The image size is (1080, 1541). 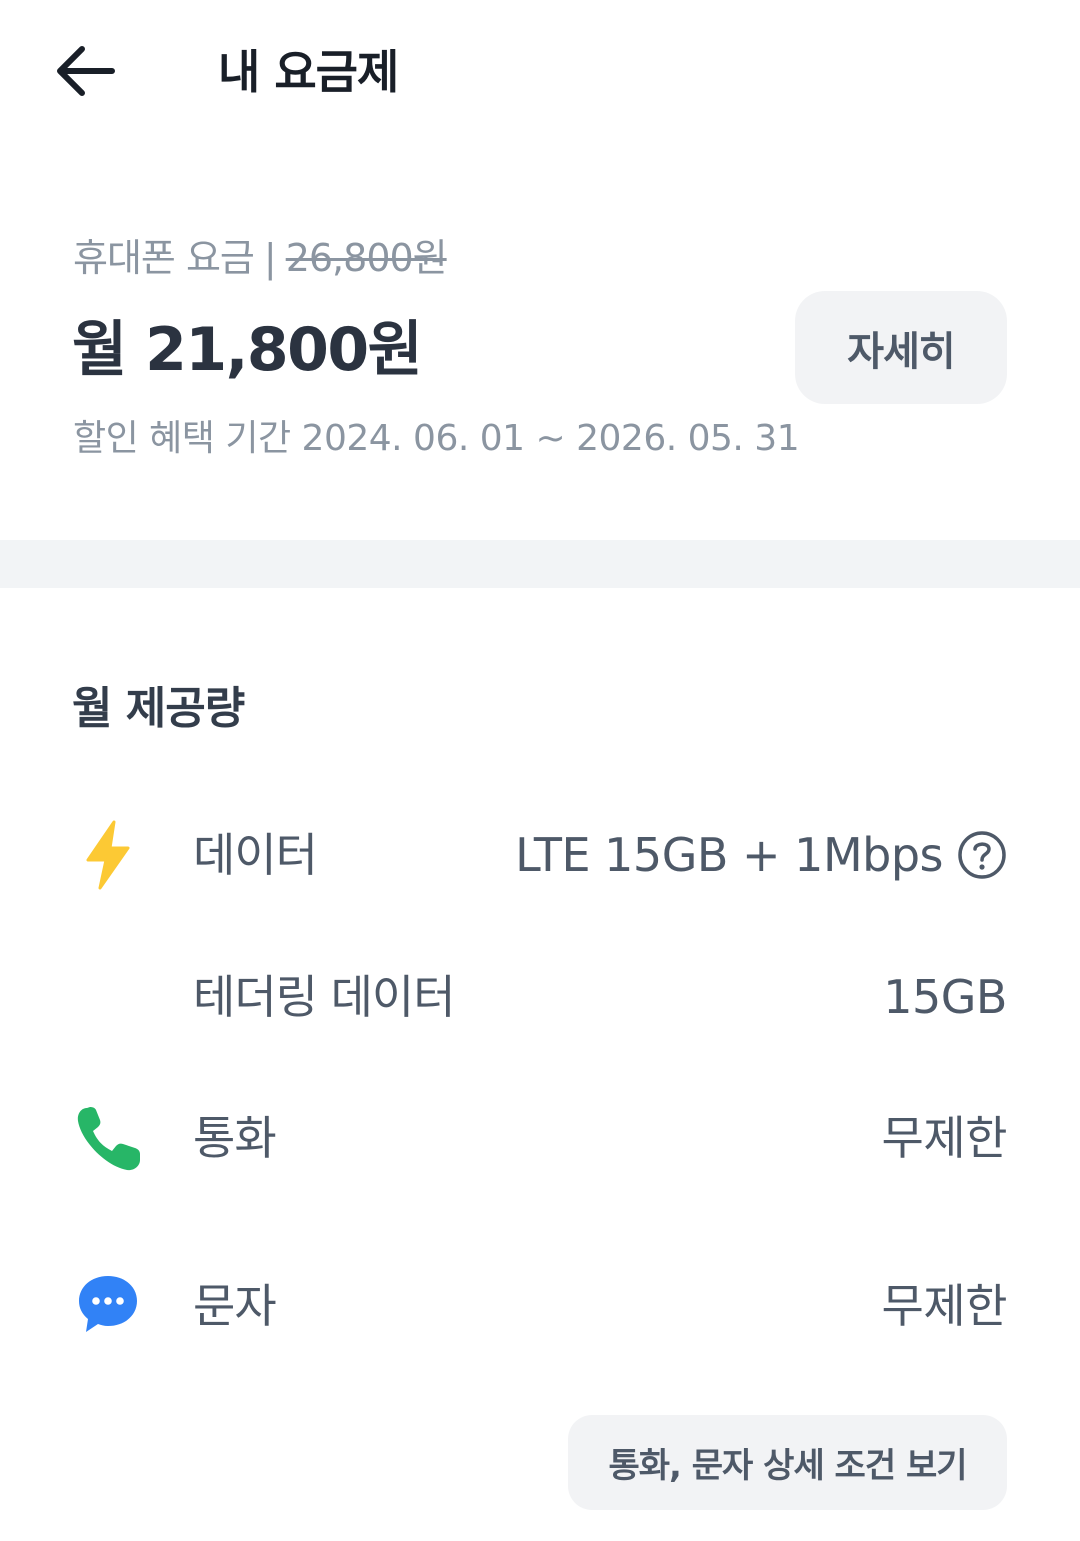 What do you see at coordinates (247, 350) in the screenshot?
I see `monthly-price: 월 21,800원` at bounding box center [247, 350].